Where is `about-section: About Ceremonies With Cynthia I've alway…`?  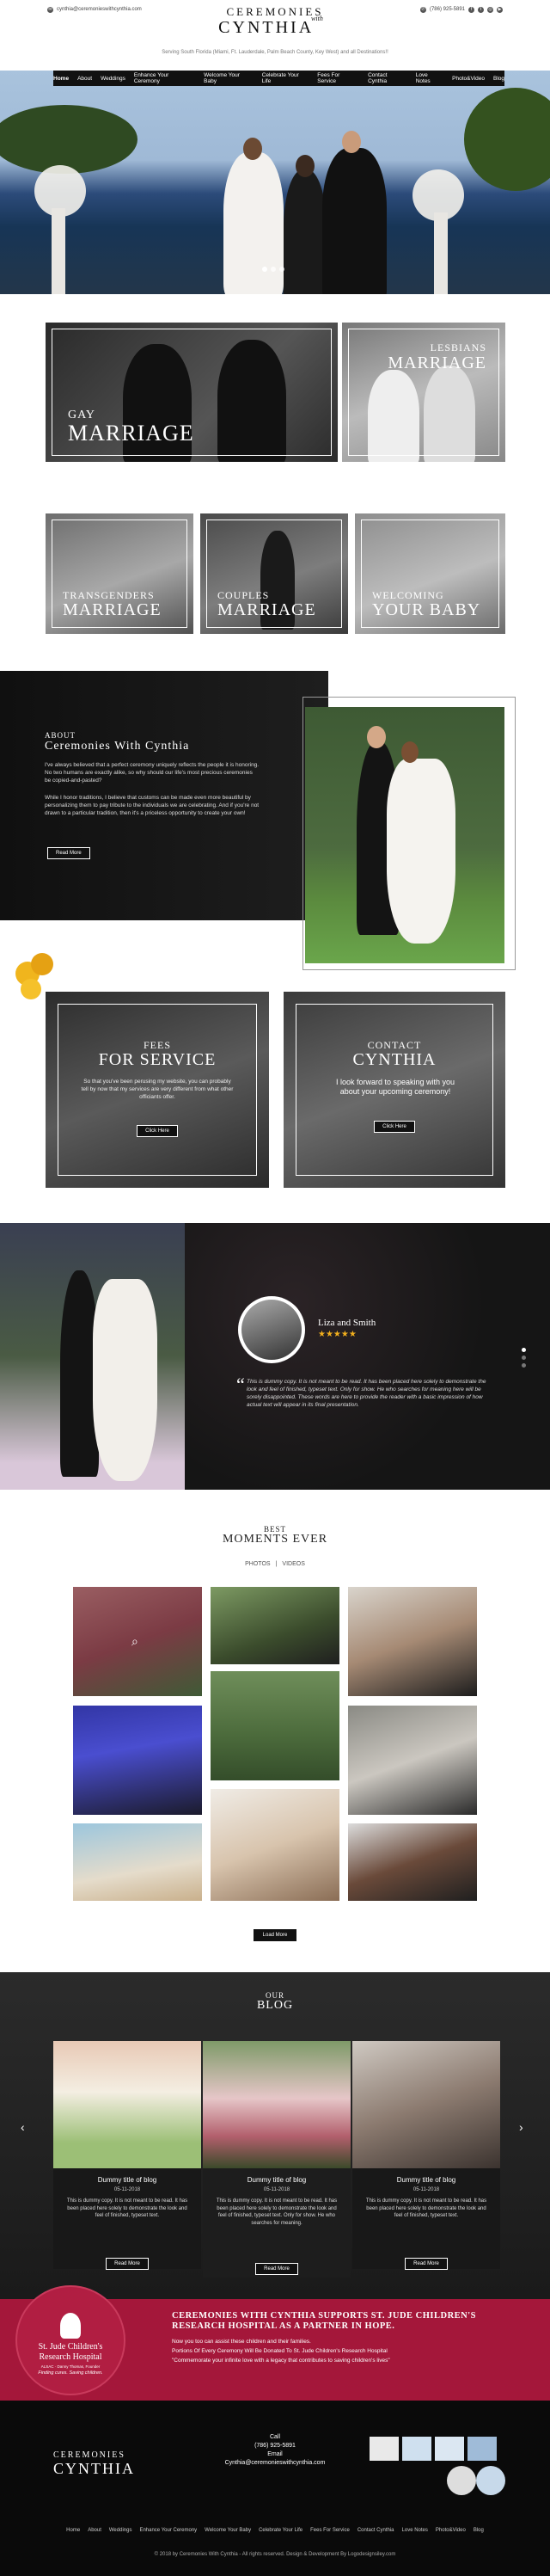
about-section: About Ceremonies With Cynthia I've alway… is located at coordinates (164, 795).